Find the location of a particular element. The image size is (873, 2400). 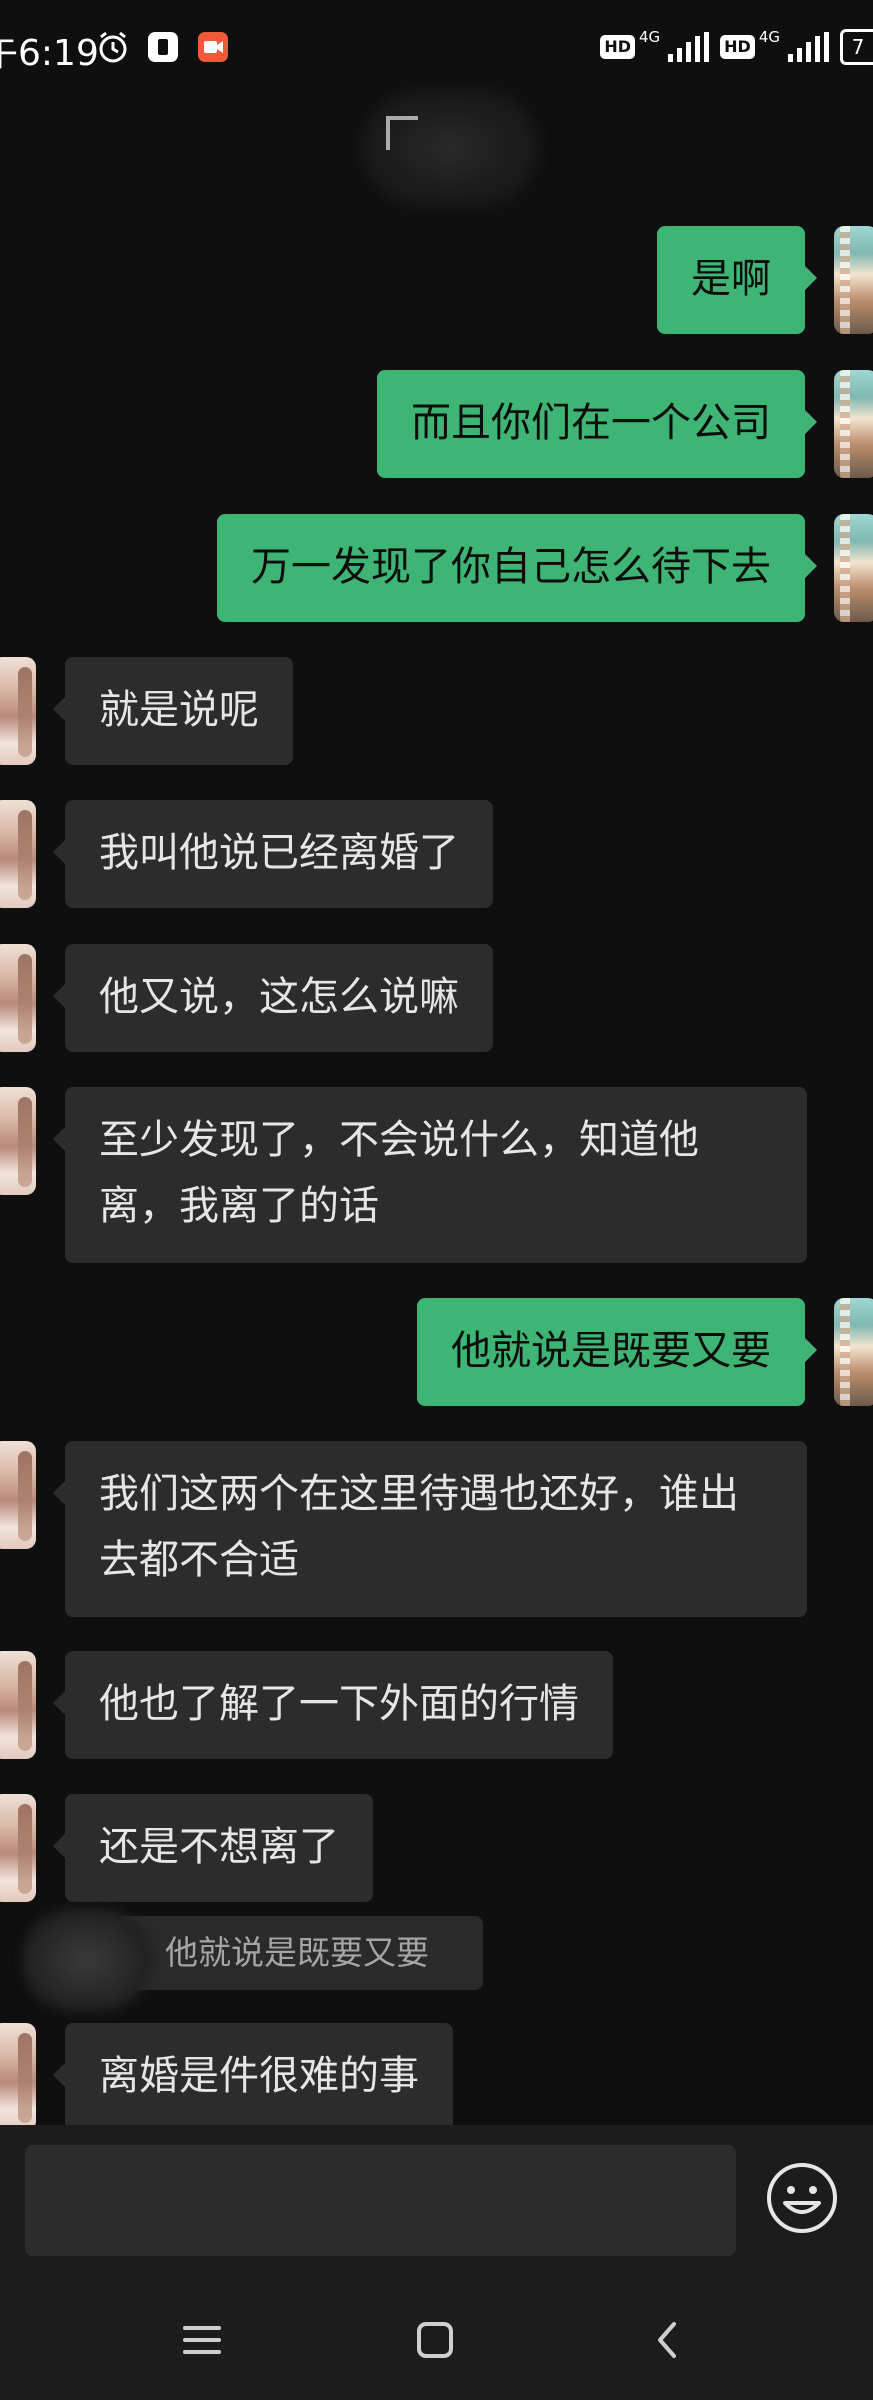

message-bubble-theirs: 就是说呢 is located at coordinates (173, 711).